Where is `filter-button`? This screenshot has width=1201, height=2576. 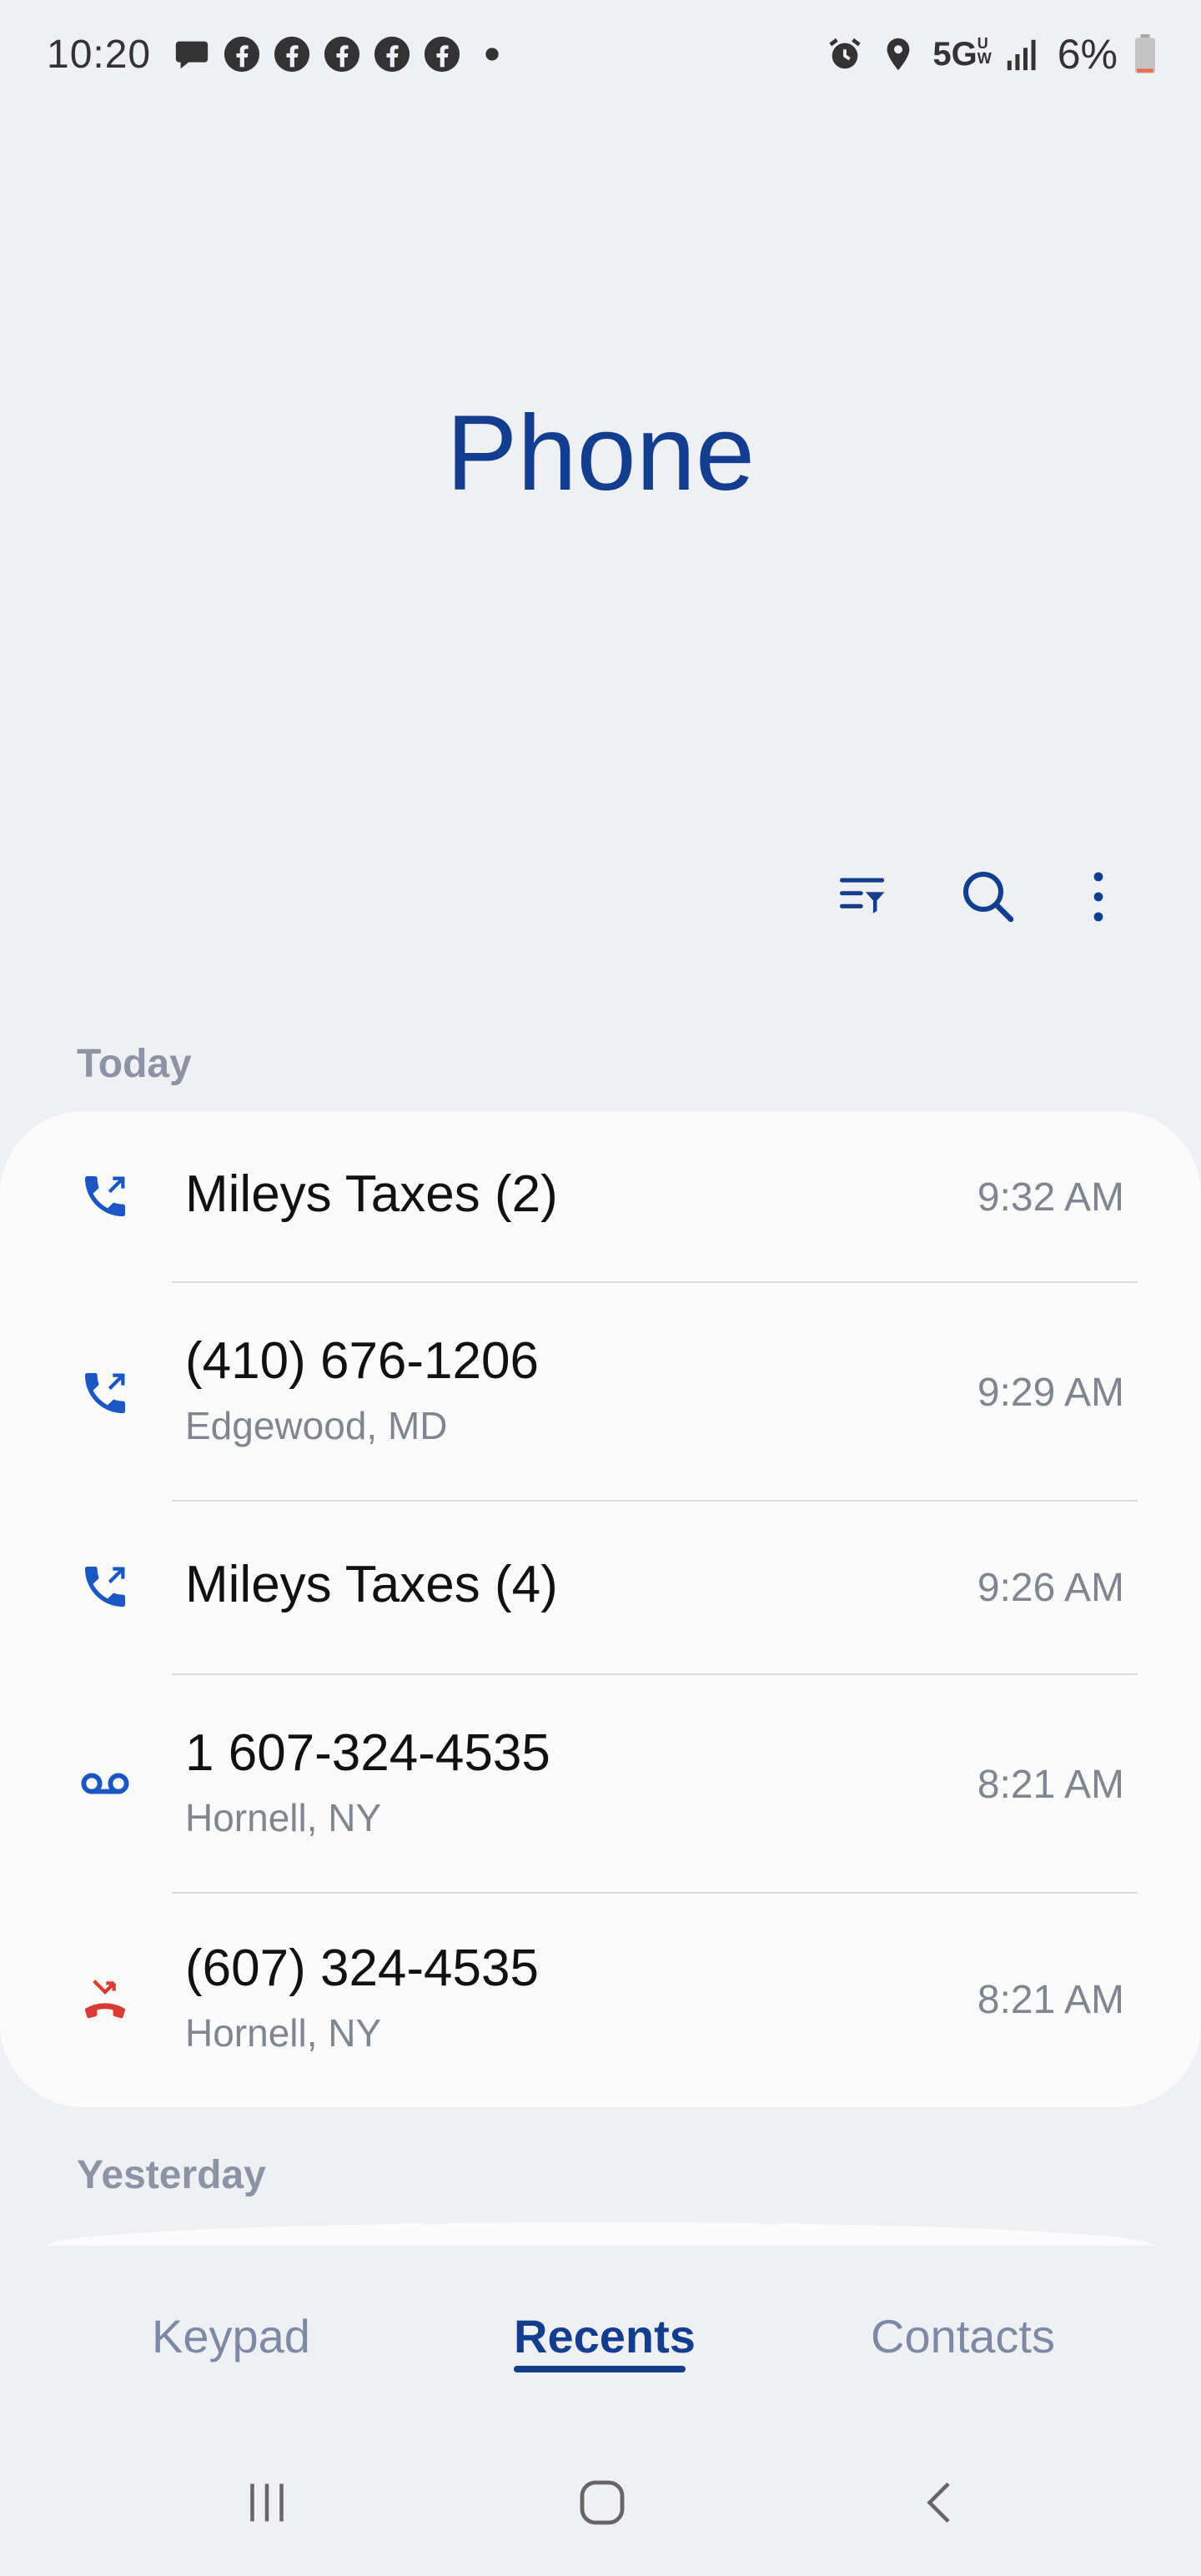
filter-button is located at coordinates (864, 896).